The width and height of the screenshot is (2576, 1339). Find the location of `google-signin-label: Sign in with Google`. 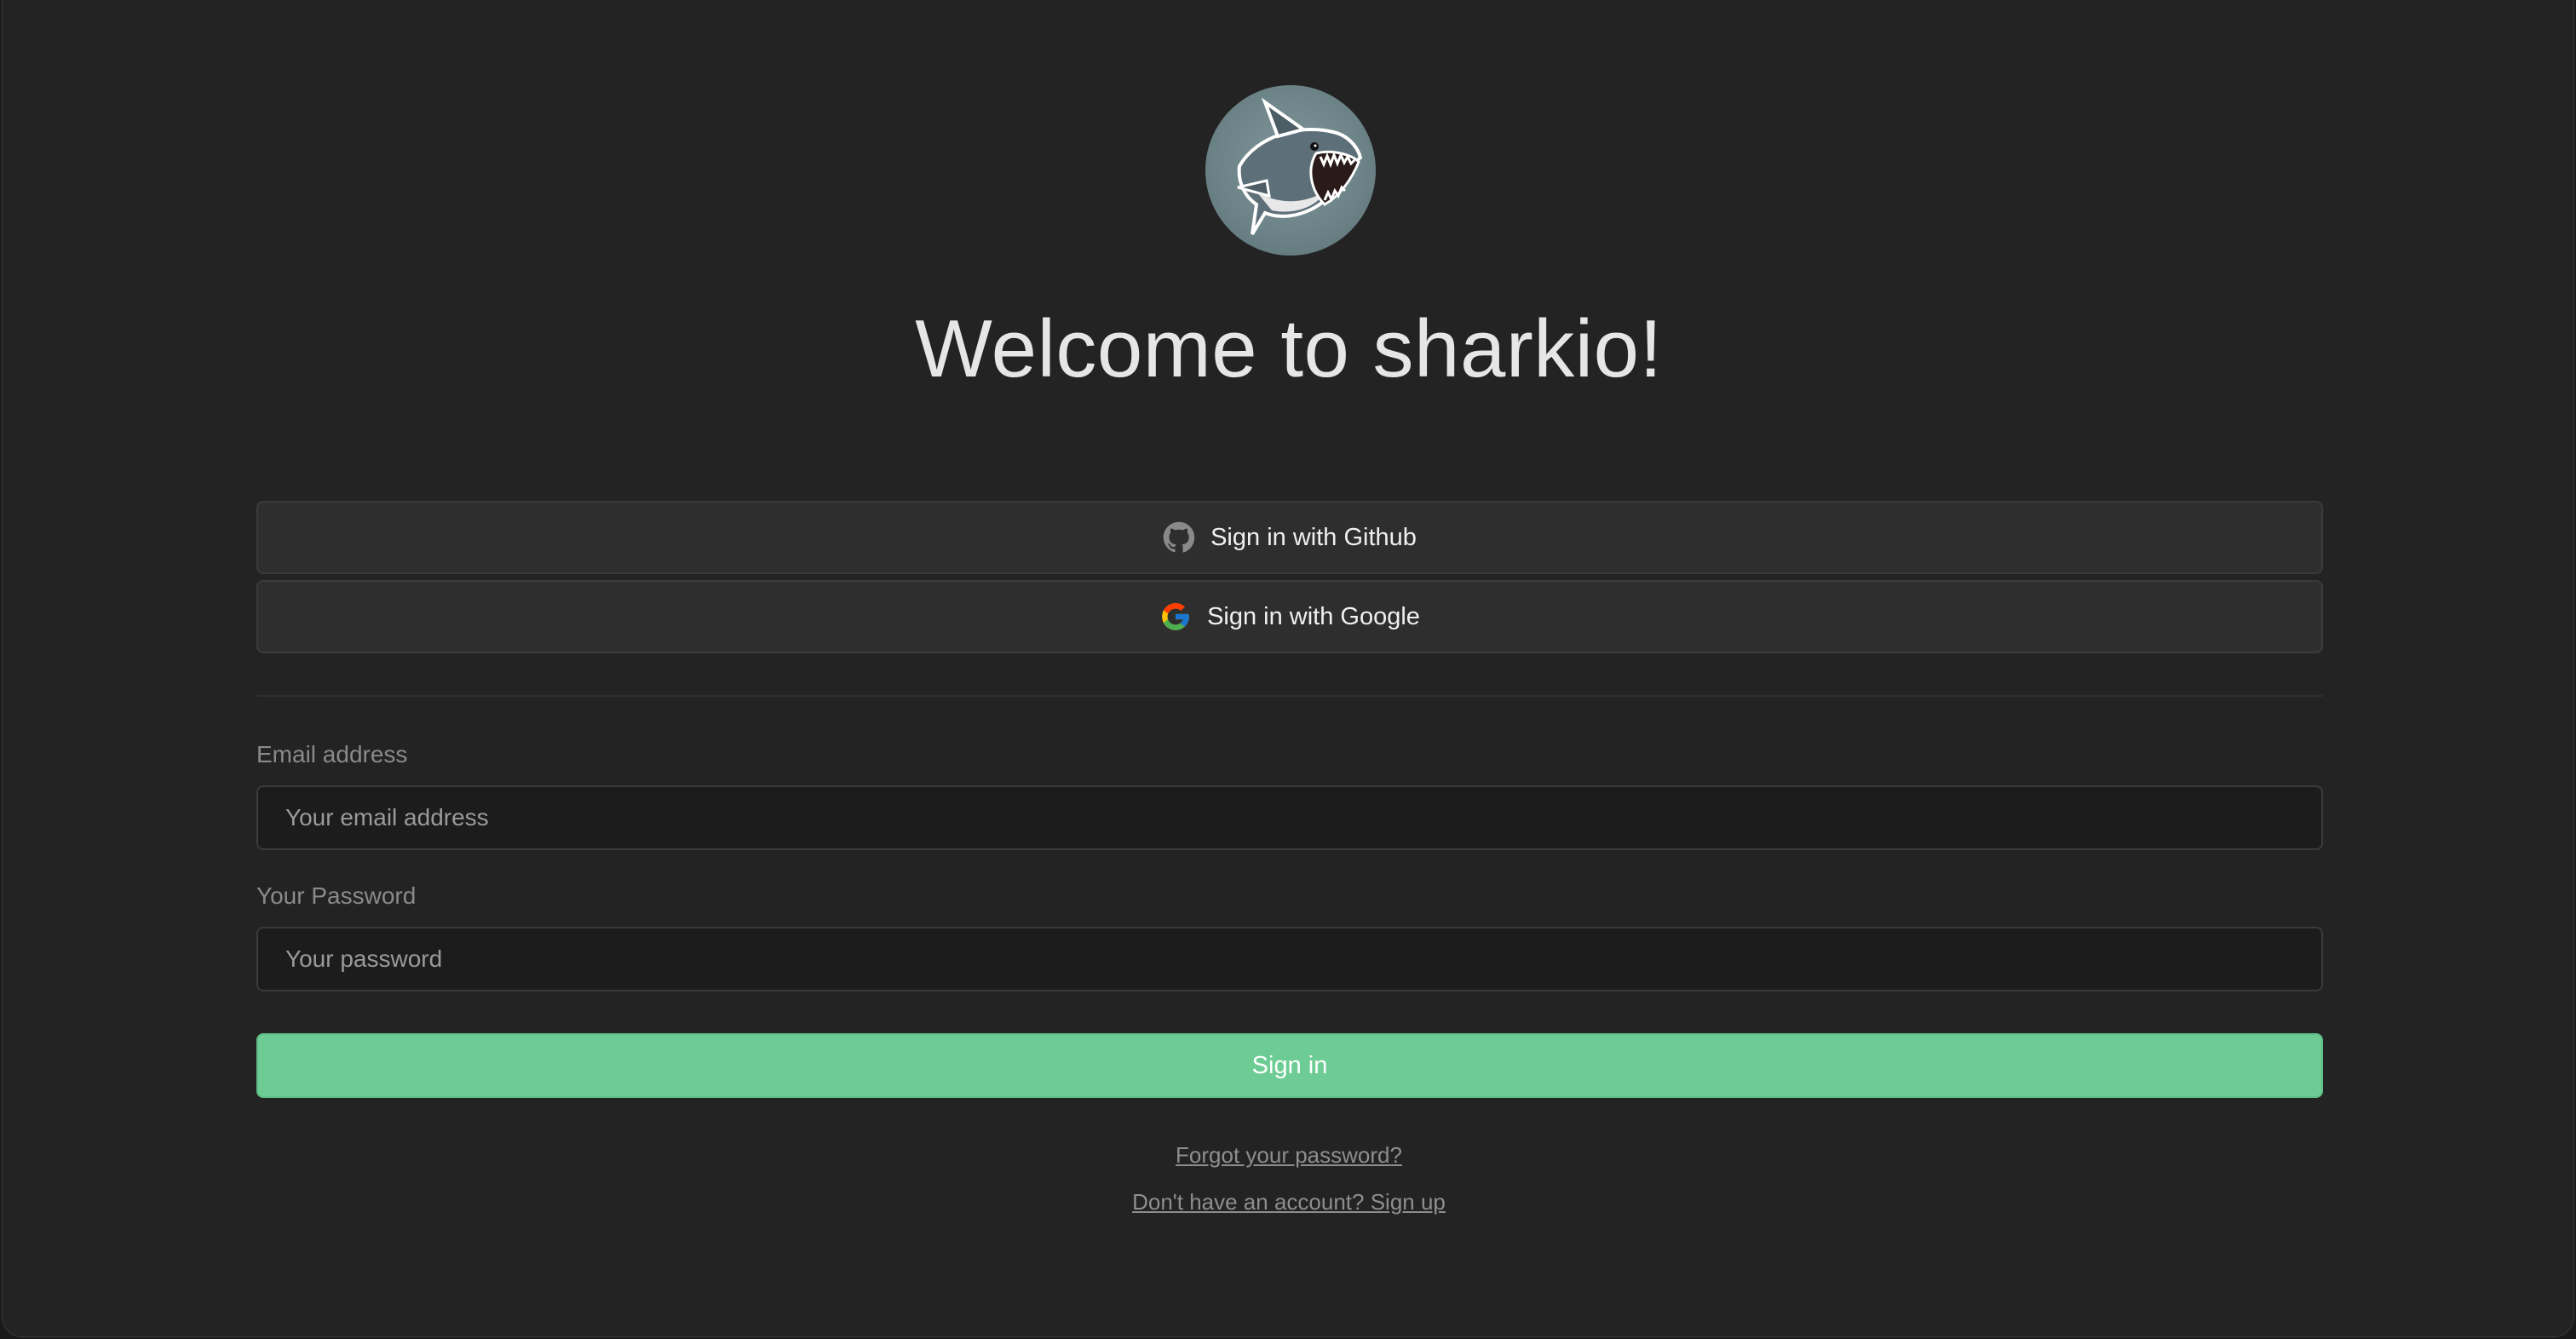

google-signin-label: Sign in with Google is located at coordinates (1313, 616).